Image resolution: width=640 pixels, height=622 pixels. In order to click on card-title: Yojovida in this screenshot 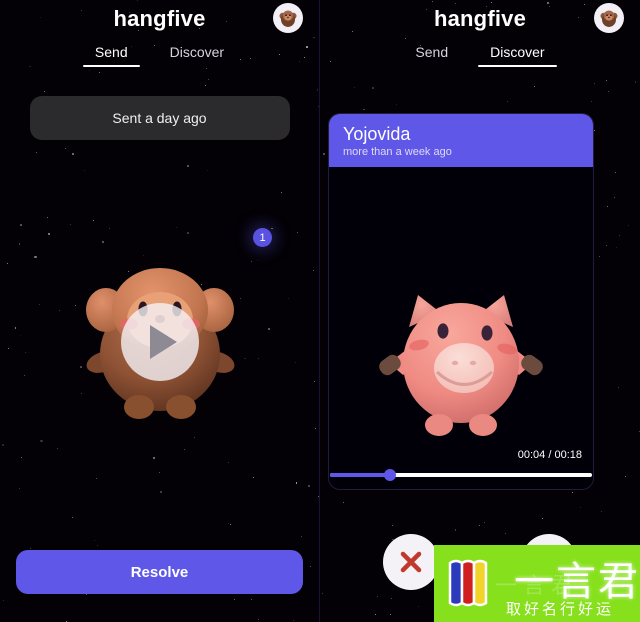, I will do `click(377, 134)`.